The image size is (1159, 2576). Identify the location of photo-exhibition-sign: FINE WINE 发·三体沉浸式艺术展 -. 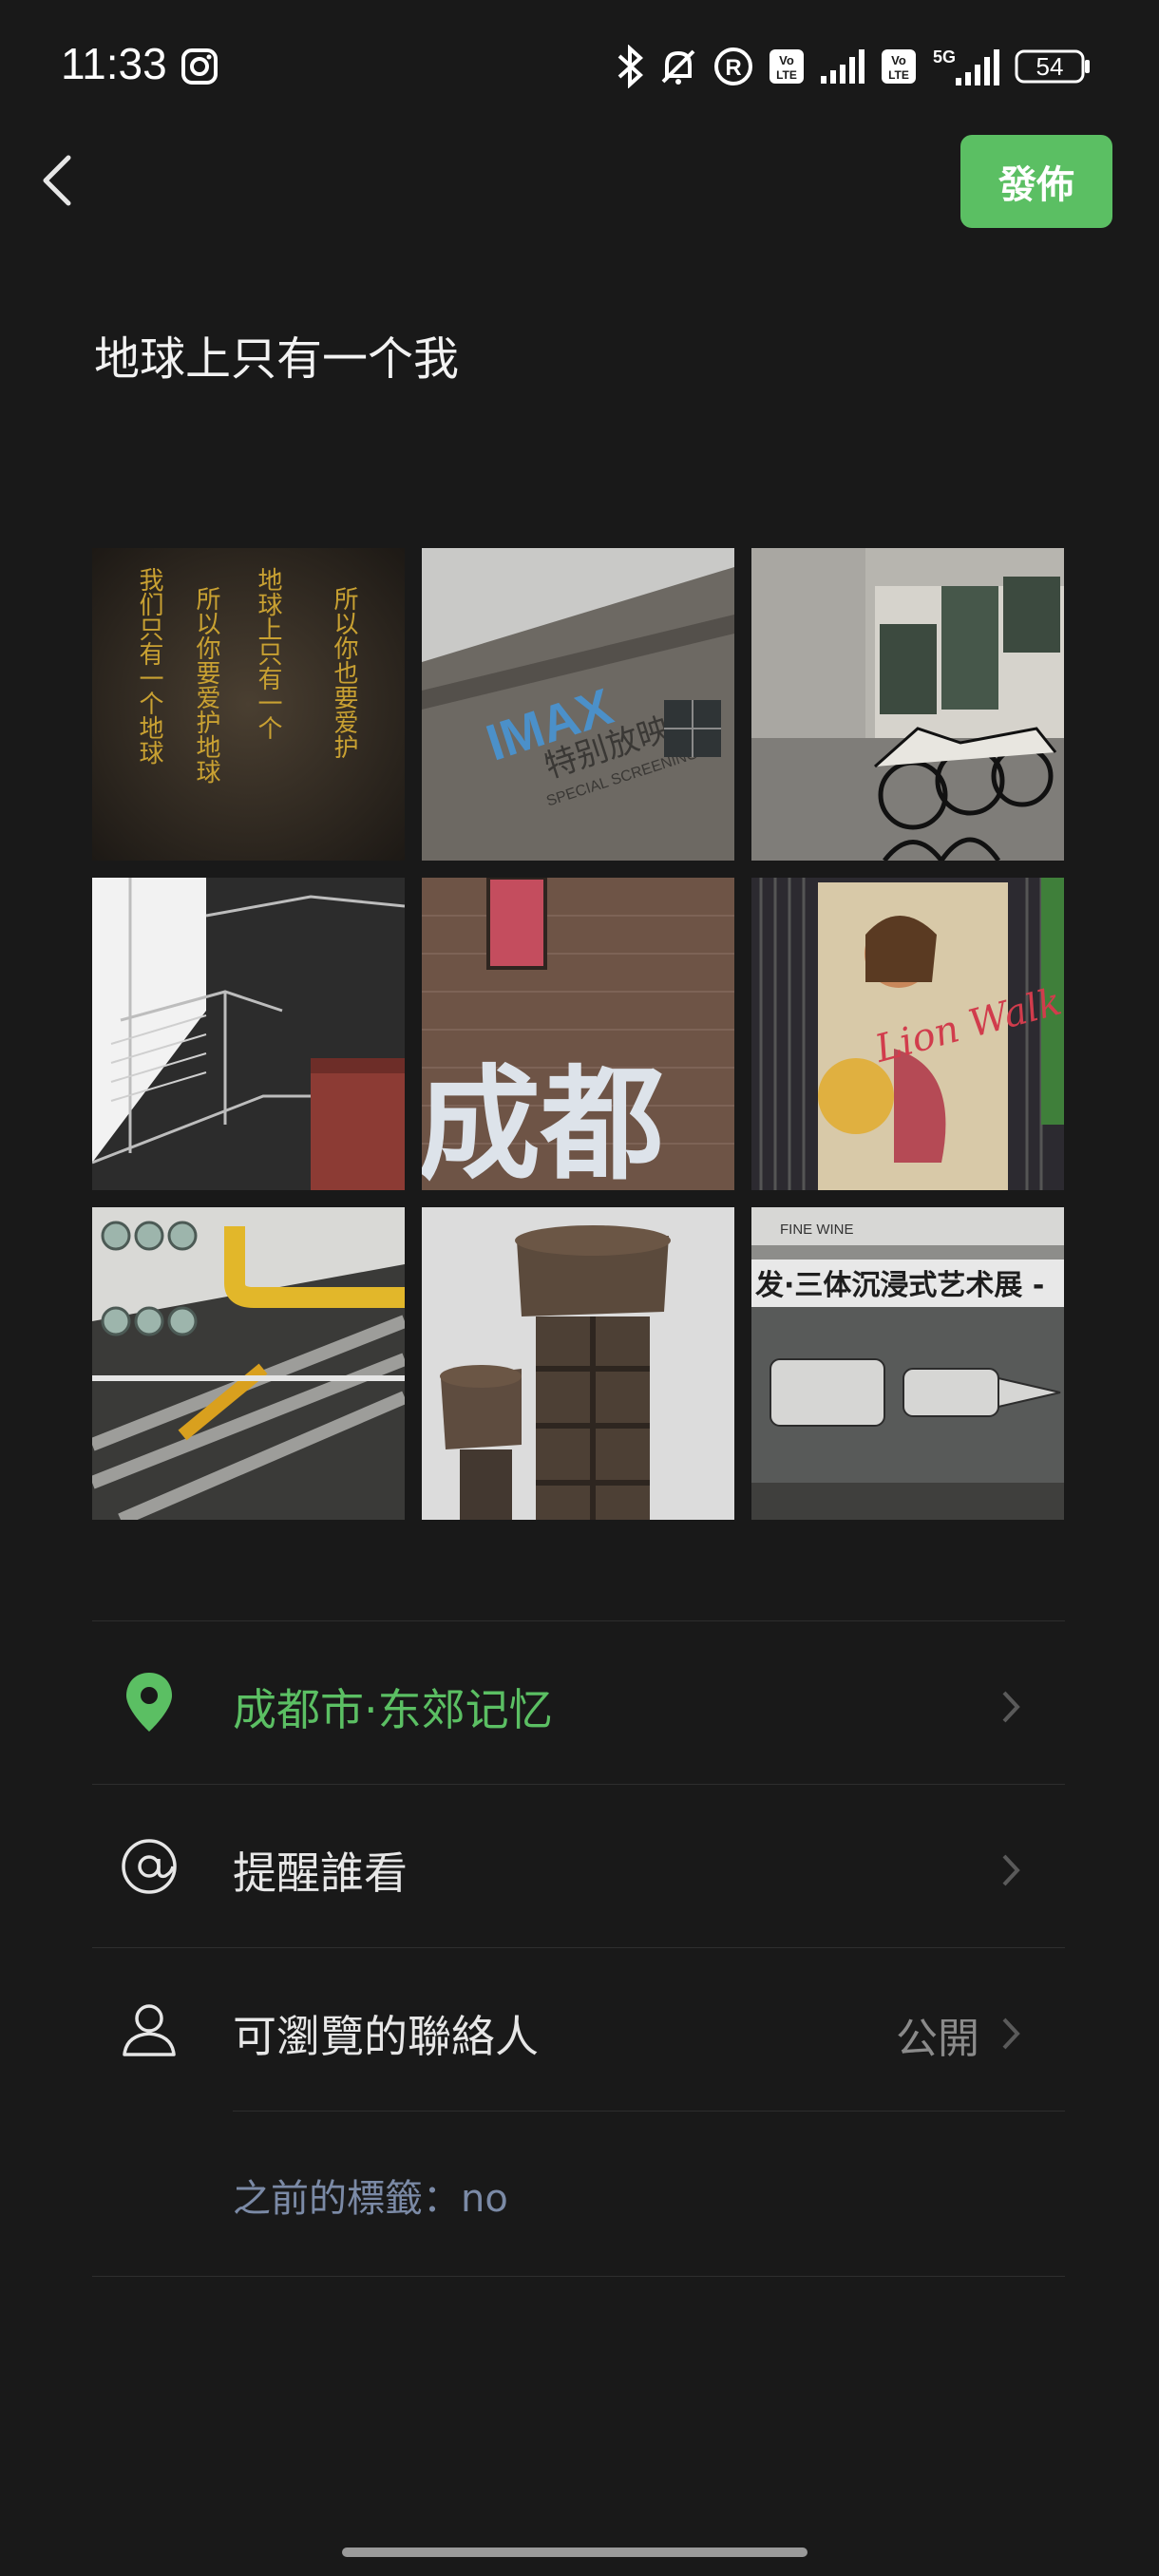
(907, 1363).